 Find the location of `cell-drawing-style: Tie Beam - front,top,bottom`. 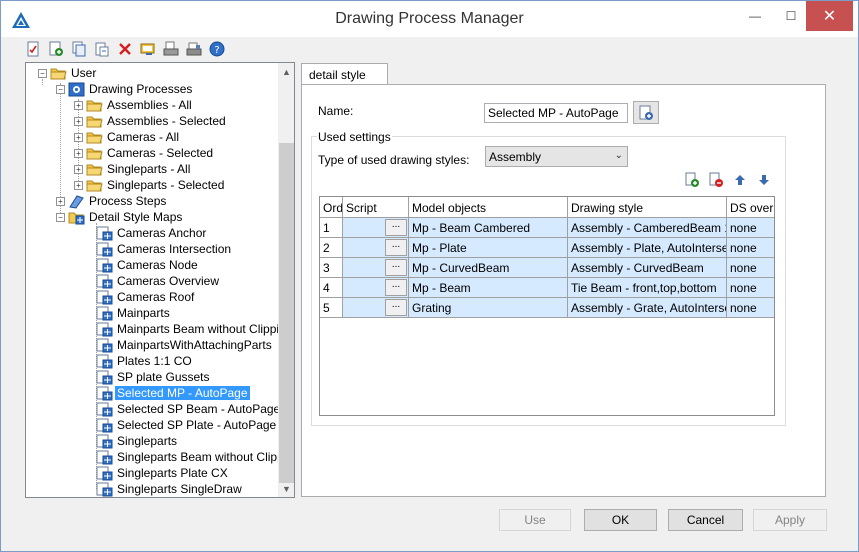

cell-drawing-style: Tie Beam - front,top,bottom is located at coordinates (647, 288).